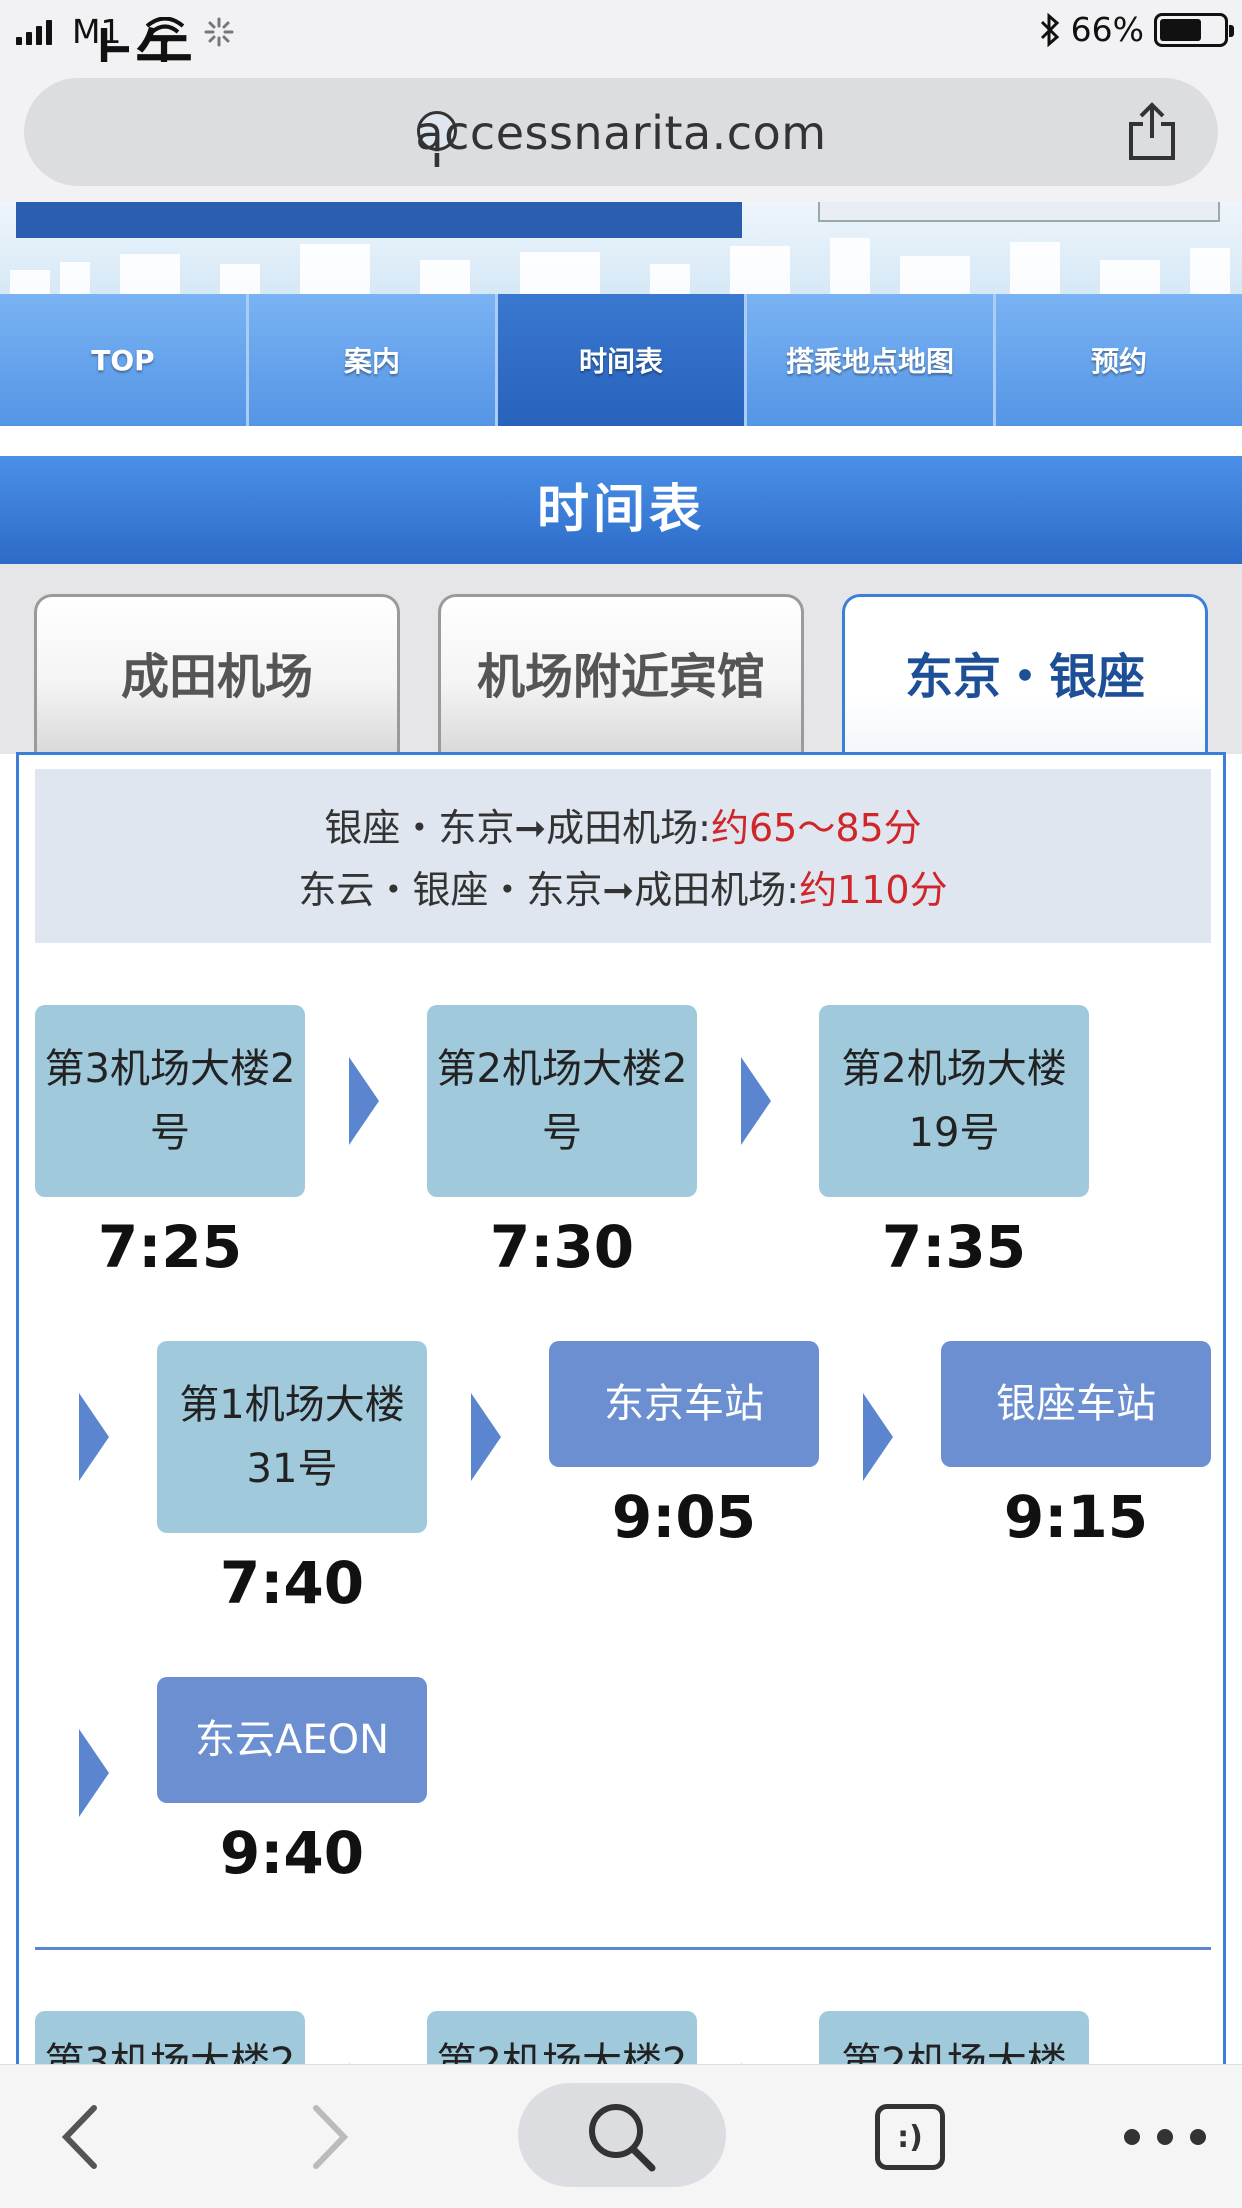 The width and height of the screenshot is (1242, 2208). I want to click on stop-box: 东京车站, so click(684, 1404).